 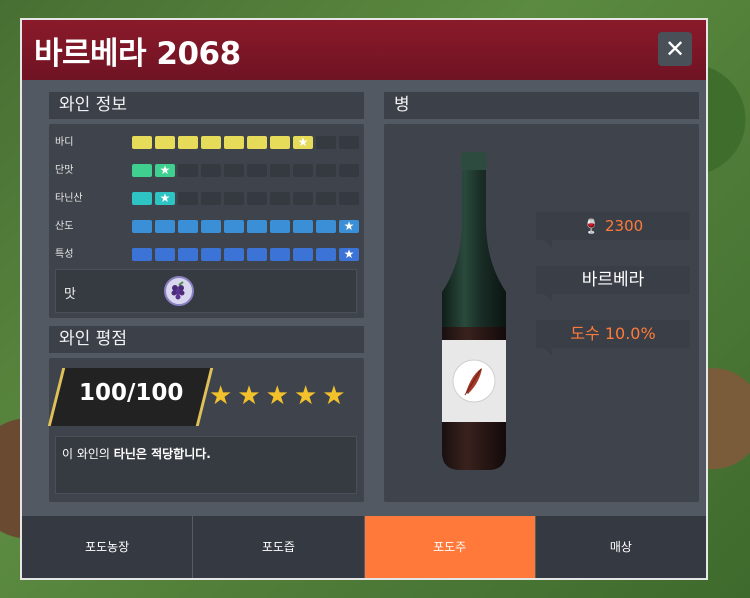 I want to click on close-button: ✕, so click(x=675, y=49).